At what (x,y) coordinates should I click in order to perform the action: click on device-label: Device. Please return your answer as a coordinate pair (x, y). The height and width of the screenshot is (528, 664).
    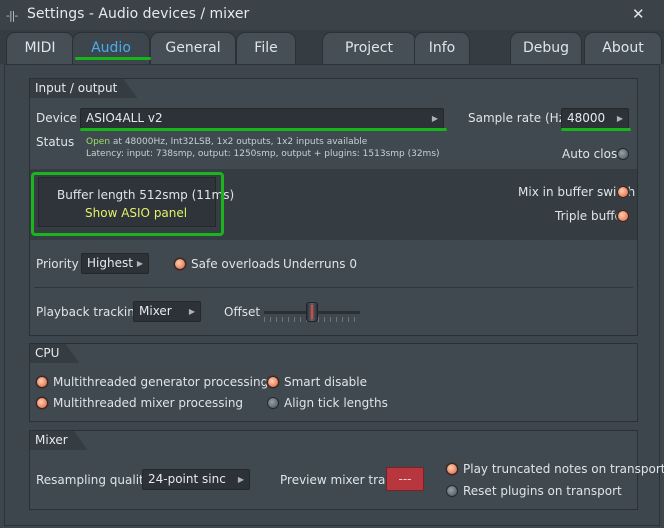
    Looking at the image, I should click on (57, 118).